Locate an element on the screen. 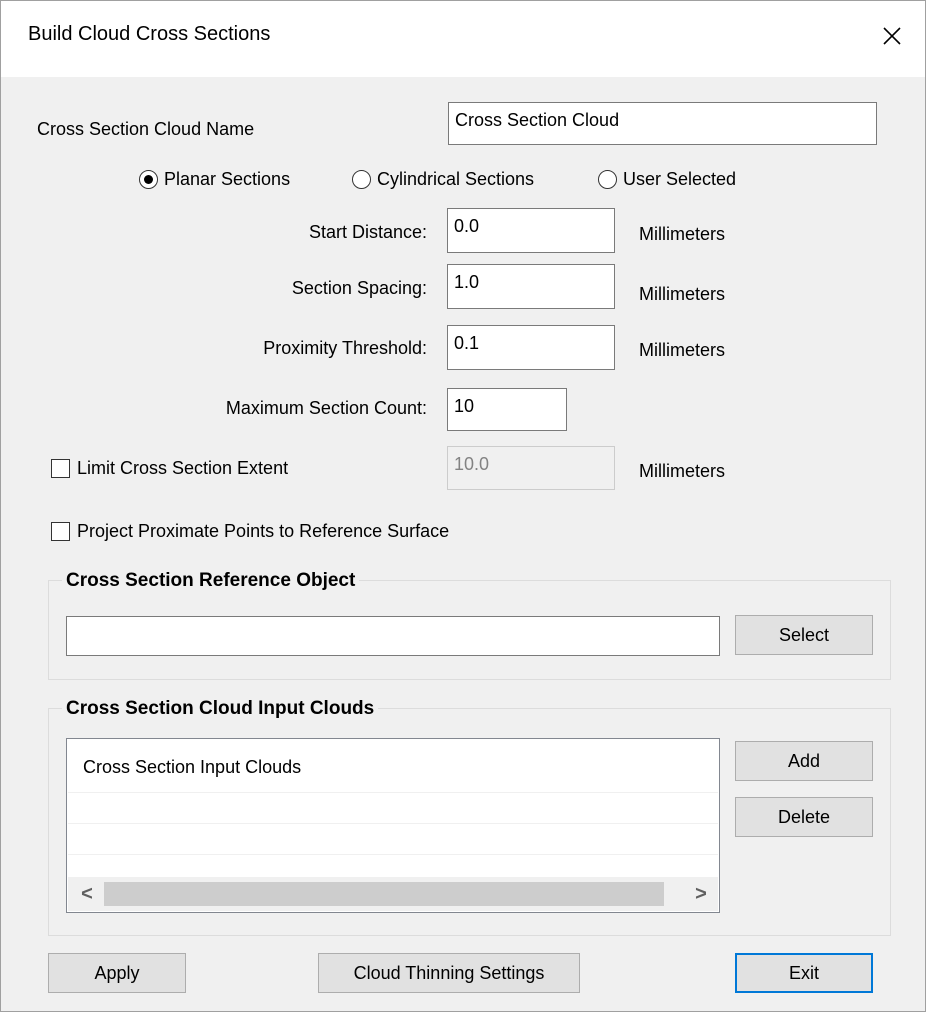 This screenshot has width=926, height=1012. select-button: Select is located at coordinates (804, 635).